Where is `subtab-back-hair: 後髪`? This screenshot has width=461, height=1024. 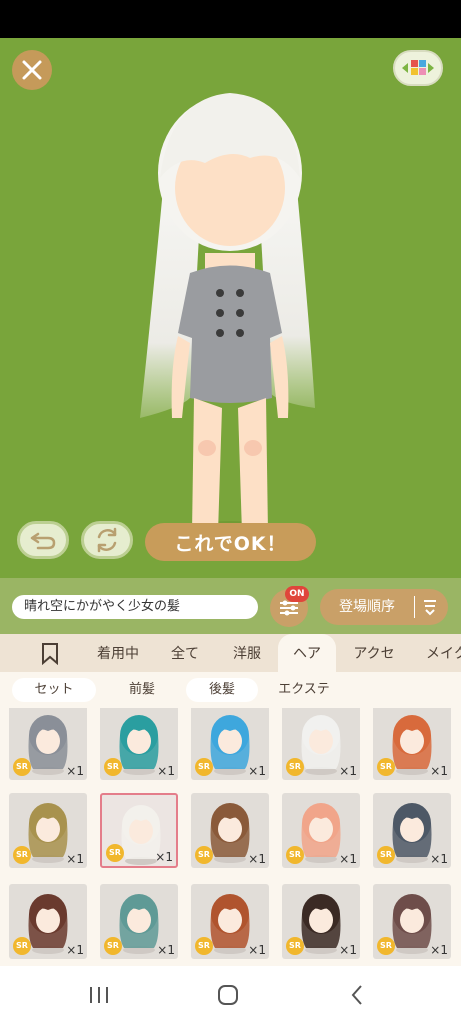 subtab-back-hair: 後髪 is located at coordinates (222, 690).